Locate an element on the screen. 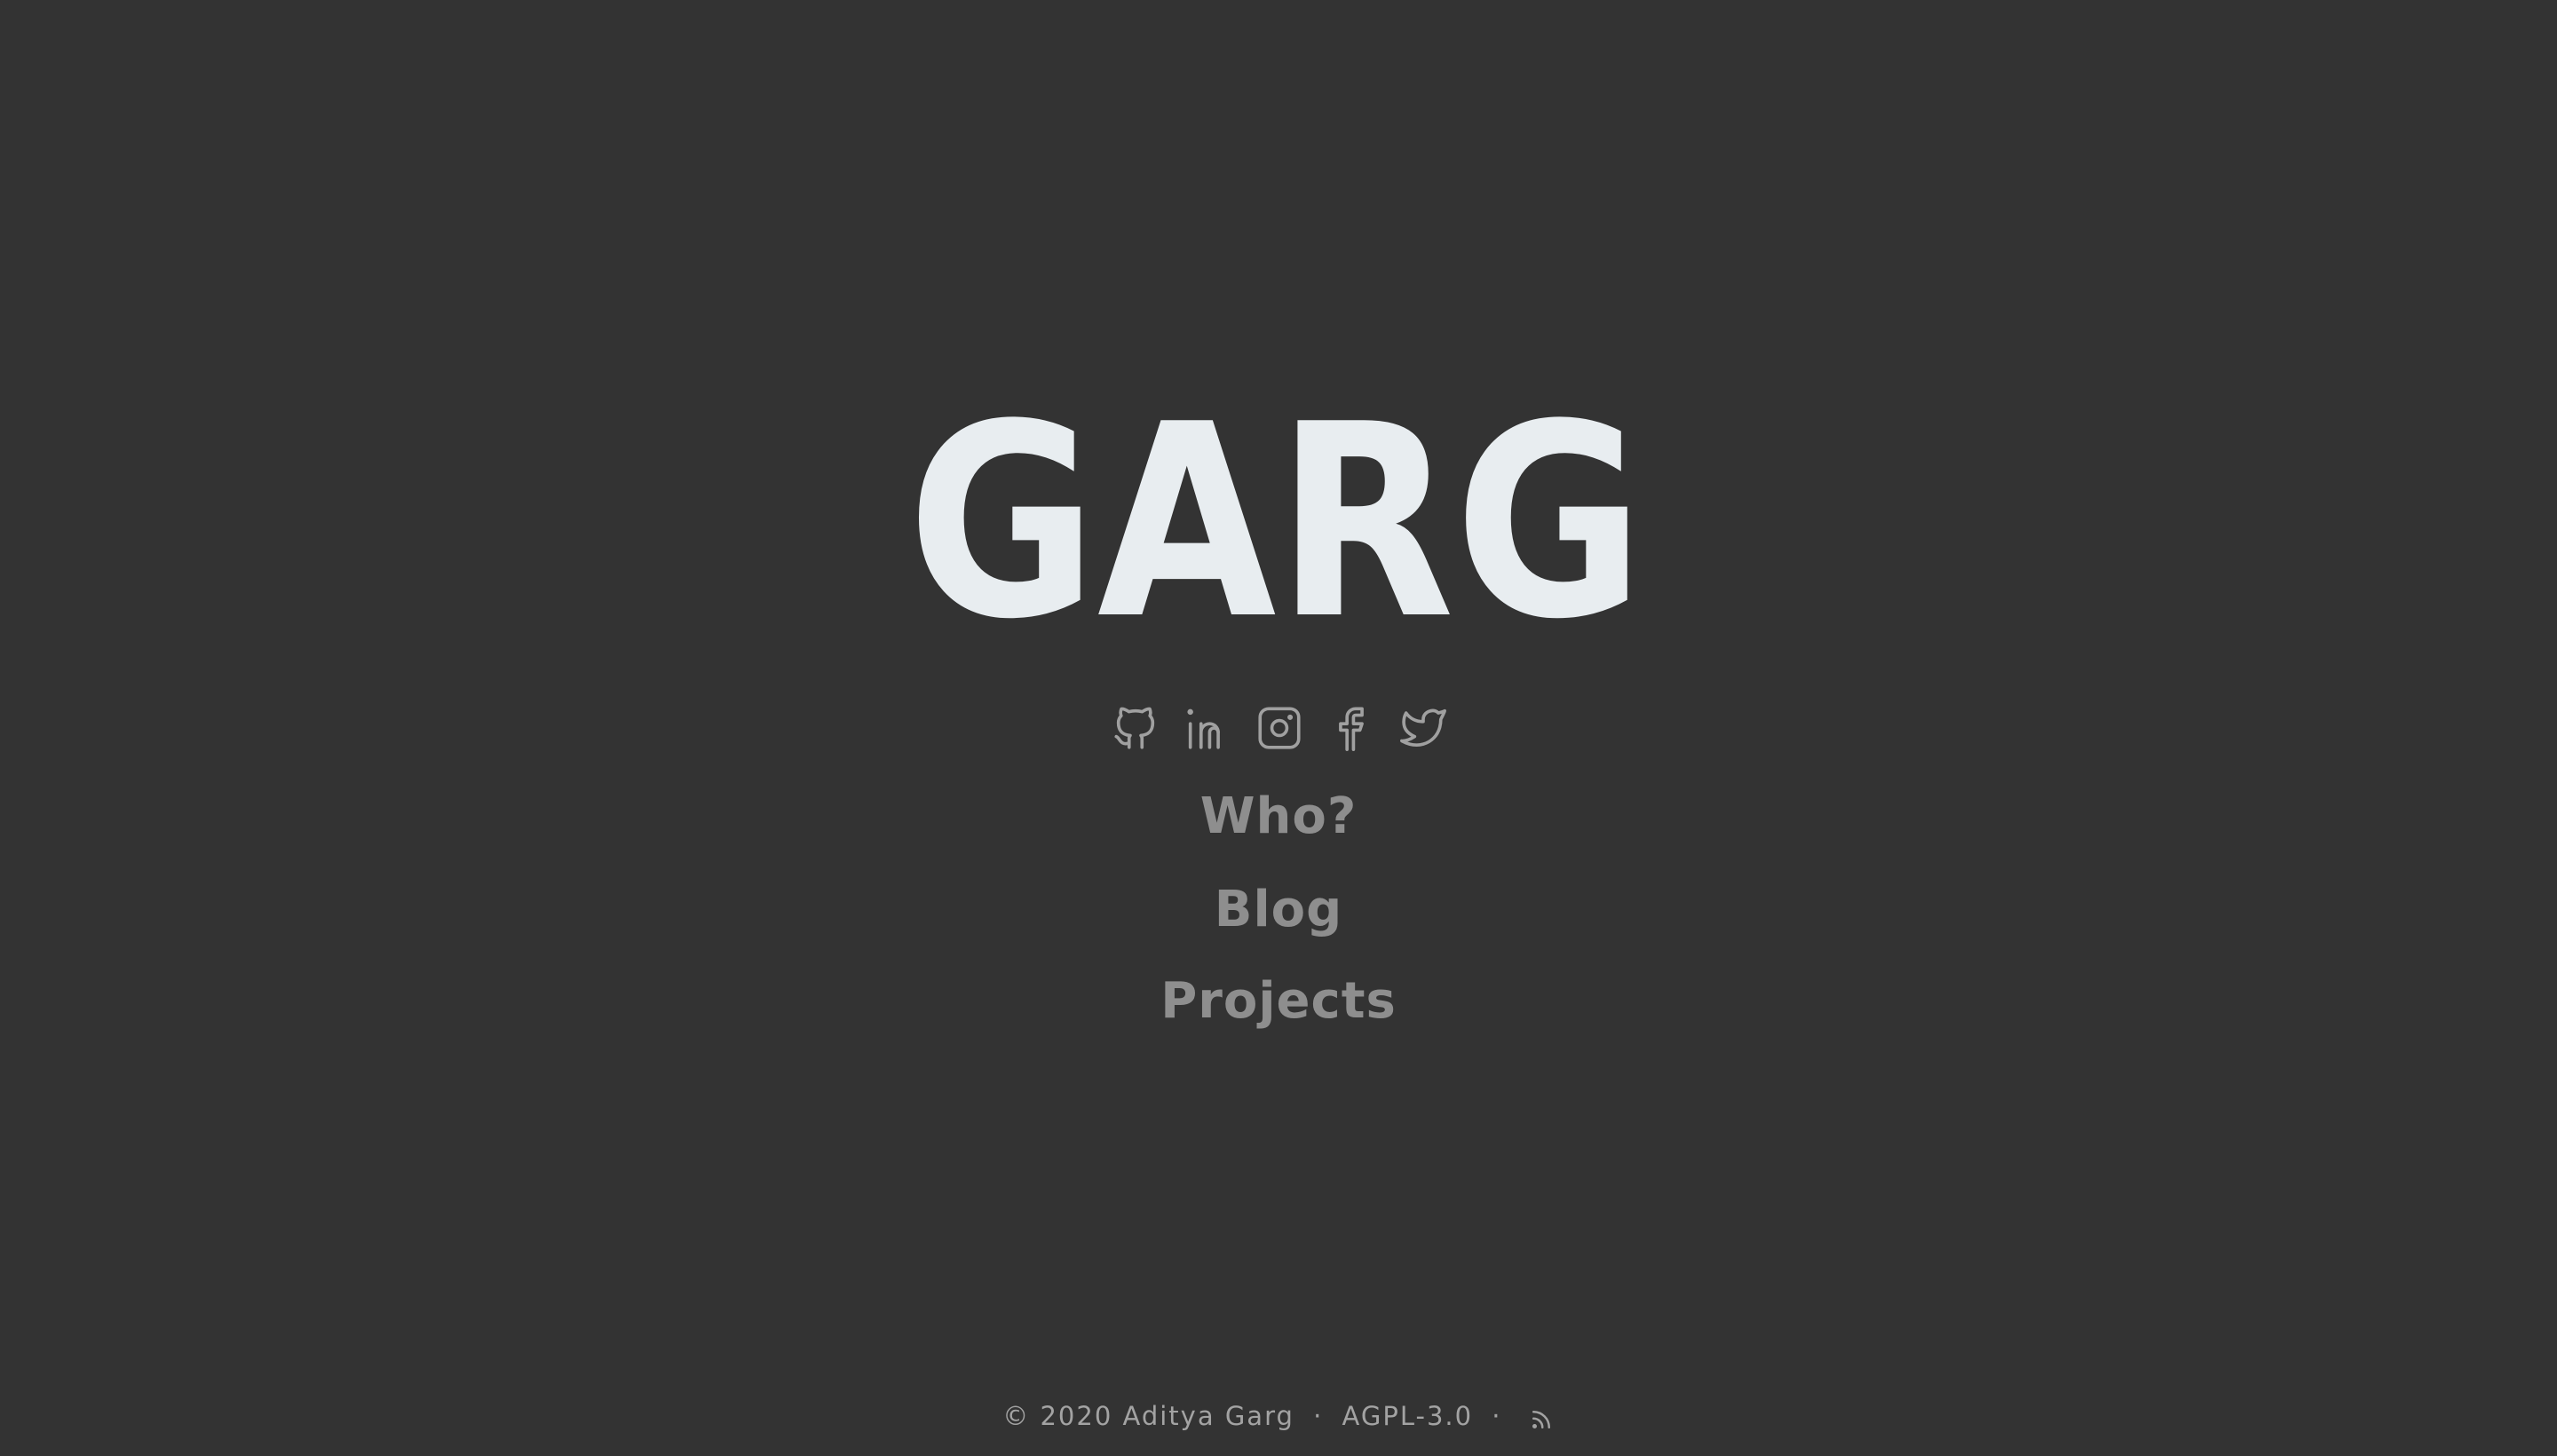 The width and height of the screenshot is (2557, 1456). nav-link-projects: Projects is located at coordinates (1278, 1001).